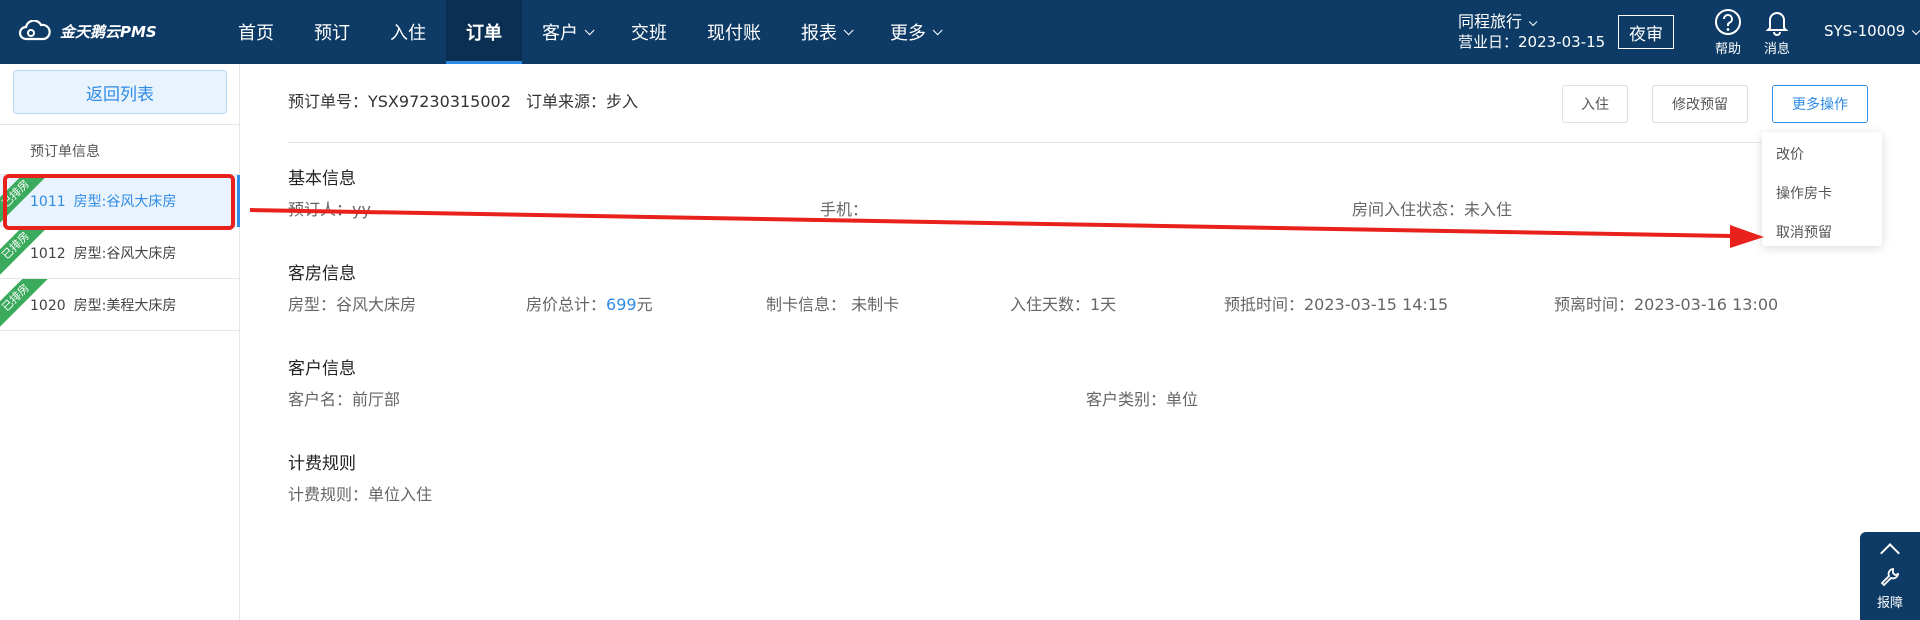  What do you see at coordinates (1595, 104) in the screenshot?
I see `checkin-button: 入住` at bounding box center [1595, 104].